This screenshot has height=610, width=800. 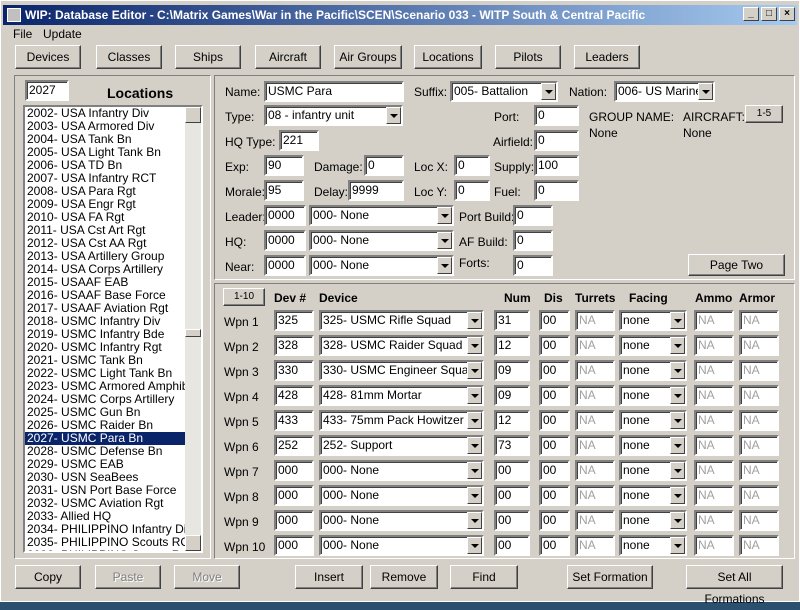 I want to click on nav-aircraft-button: Aircraft, so click(x=288, y=57).